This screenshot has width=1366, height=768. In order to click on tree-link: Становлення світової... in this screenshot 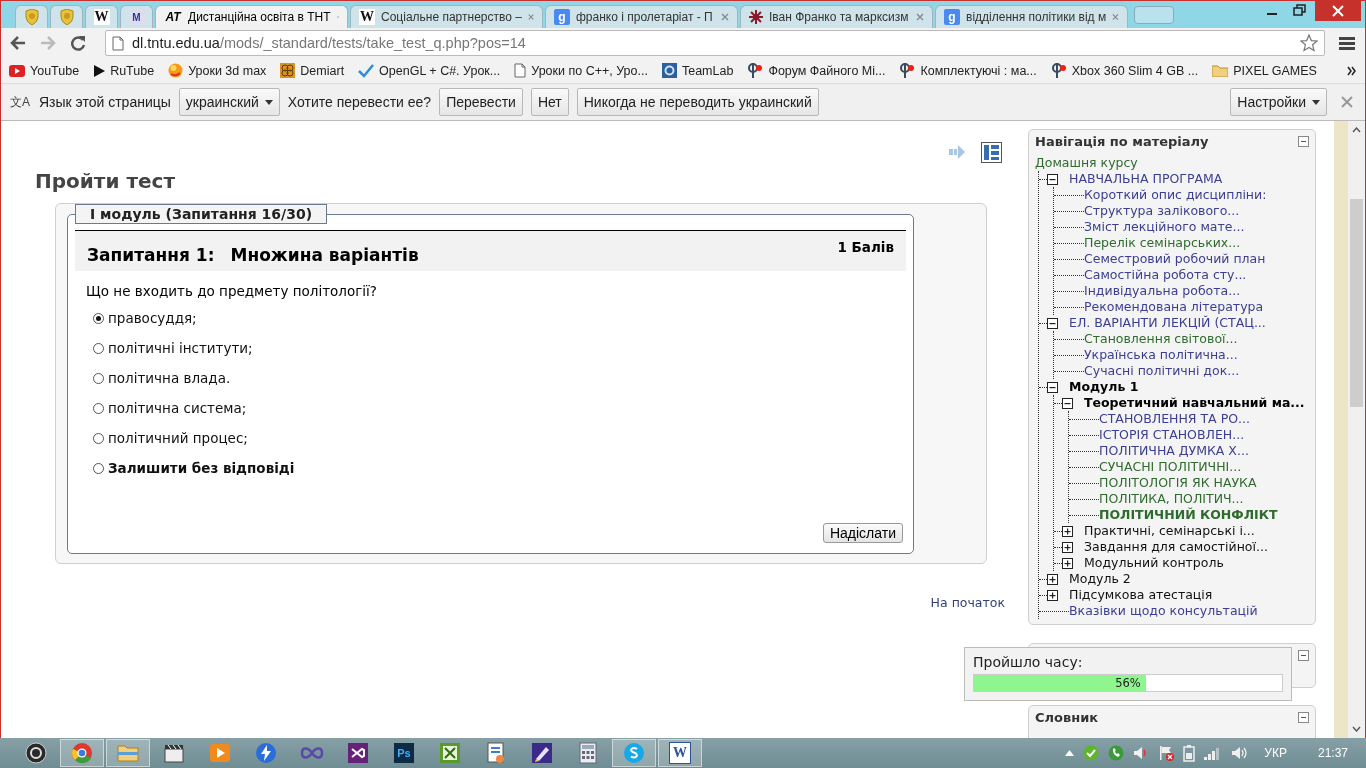, I will do `click(1161, 339)`.